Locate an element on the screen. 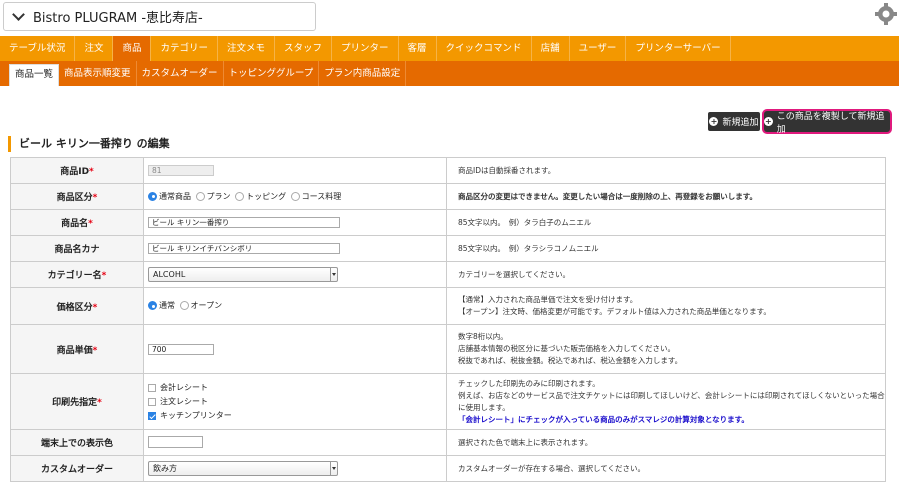 This screenshot has width=899, height=482. help-custom: カスタムオーダーが存在する場合、選択してください。 is located at coordinates (666, 468).